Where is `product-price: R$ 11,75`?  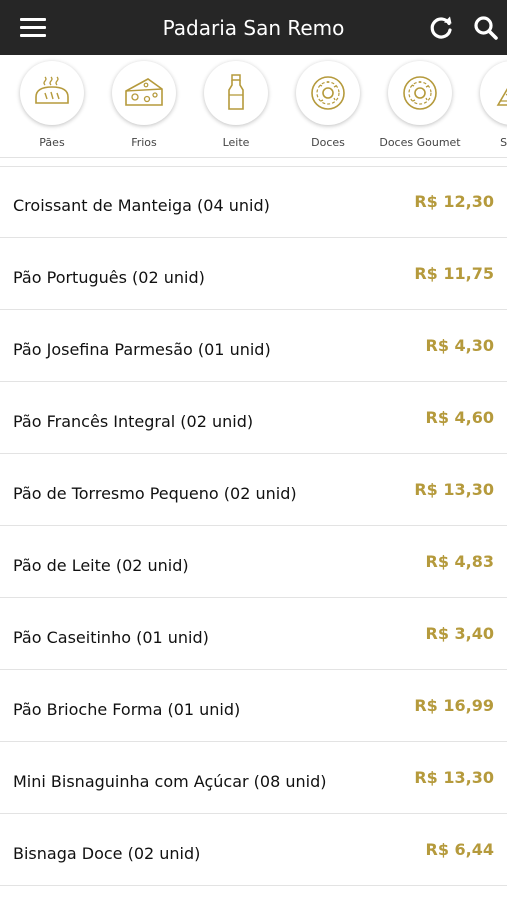
product-price: R$ 11,75 is located at coordinates (454, 273).